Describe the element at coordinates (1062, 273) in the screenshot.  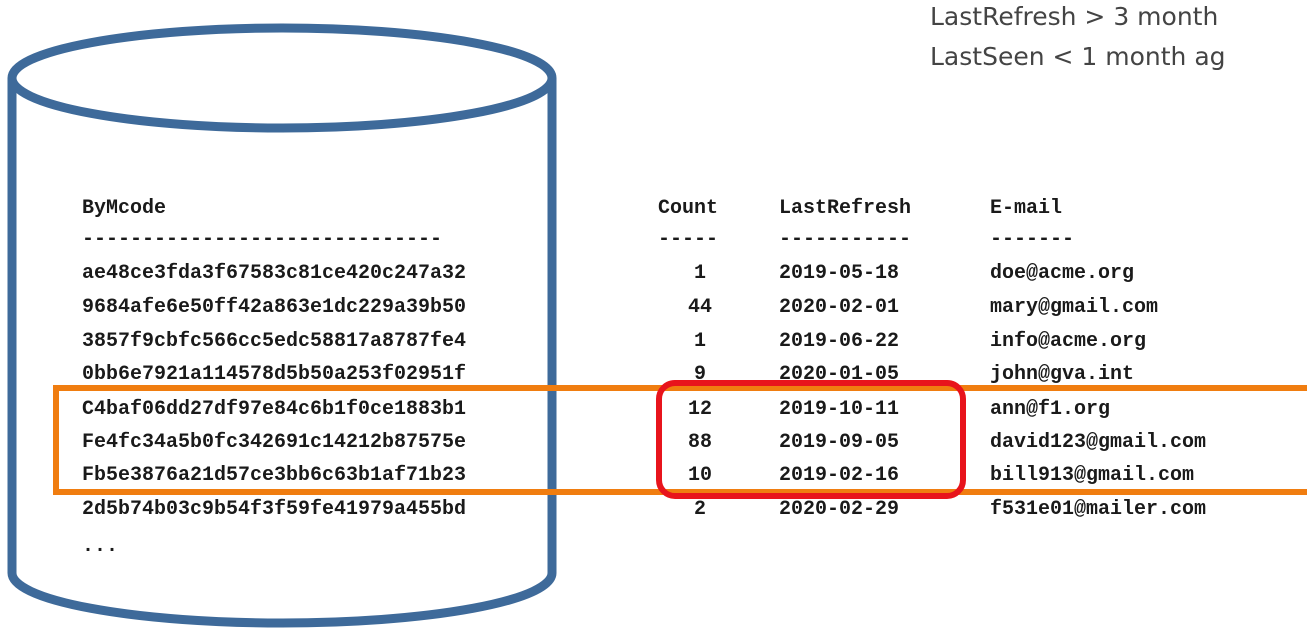
I see `cell-email: doe@acme.org` at that location.